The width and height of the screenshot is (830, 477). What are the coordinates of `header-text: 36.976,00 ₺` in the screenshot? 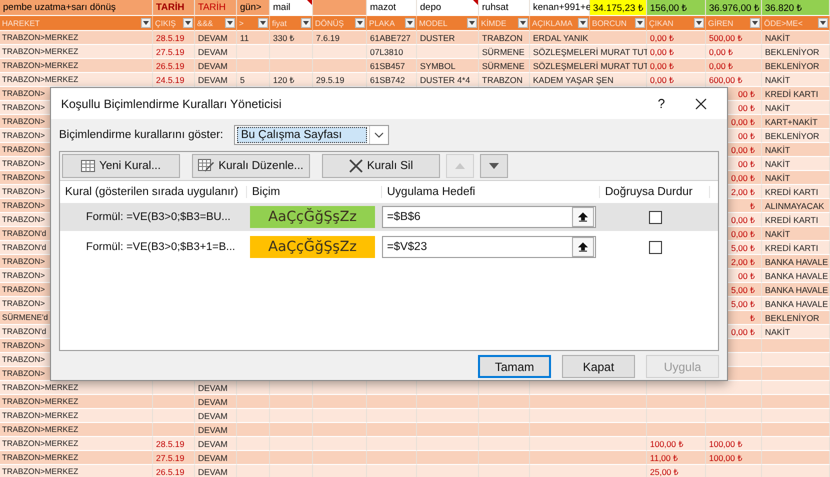 It's located at (734, 8).